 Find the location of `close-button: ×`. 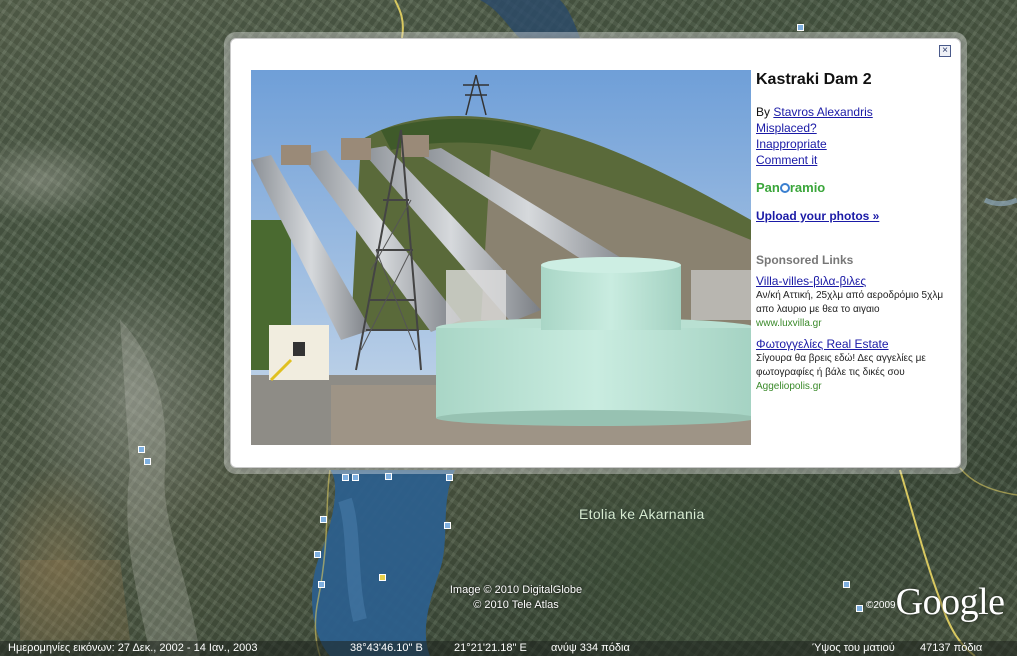

close-button: × is located at coordinates (945, 51).